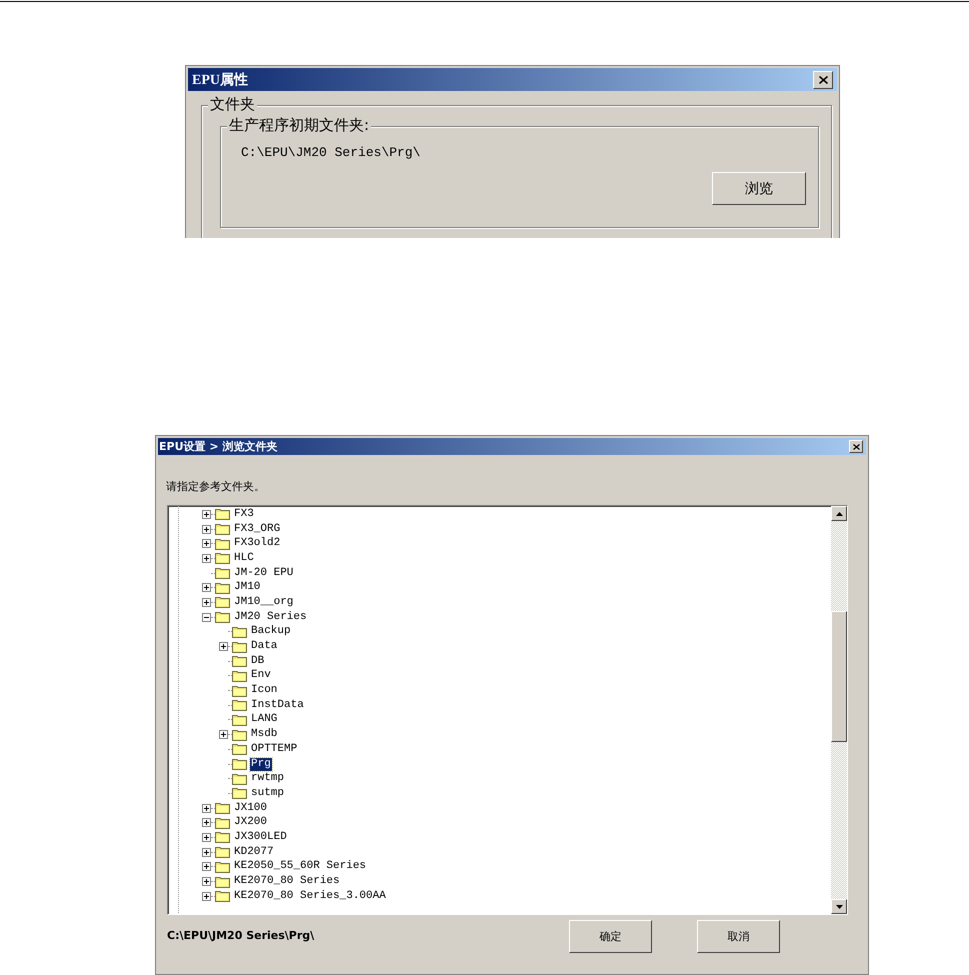 The height and width of the screenshot is (975, 969). What do you see at coordinates (206, 617) in the screenshot?
I see `collapse-icon` at bounding box center [206, 617].